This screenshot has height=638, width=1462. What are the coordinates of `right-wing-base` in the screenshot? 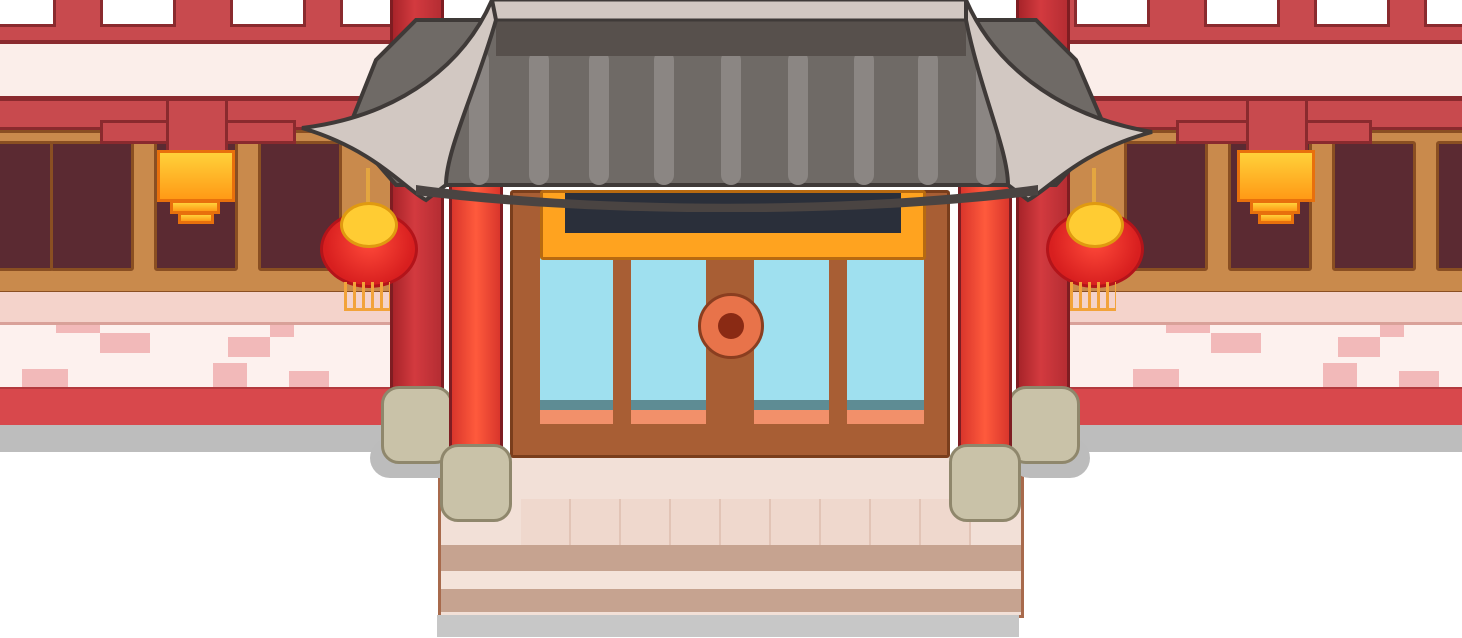 It's located at (1263, 407).